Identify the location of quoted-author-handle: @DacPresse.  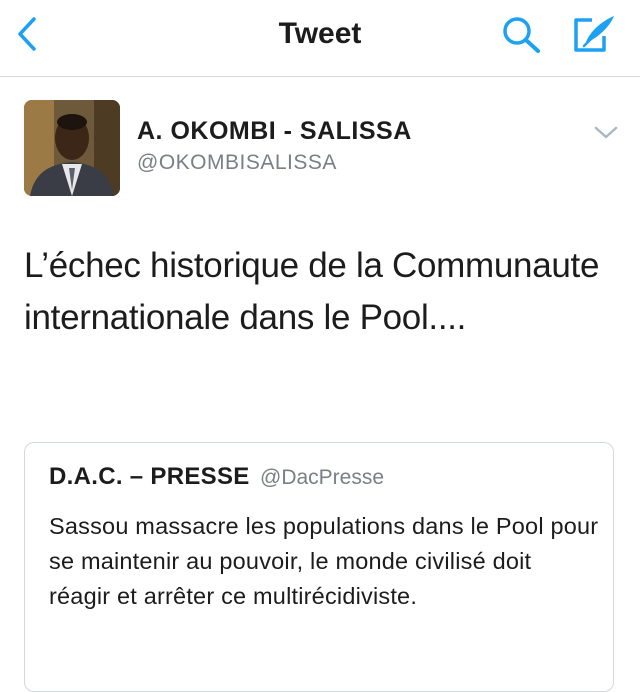
(322, 477).